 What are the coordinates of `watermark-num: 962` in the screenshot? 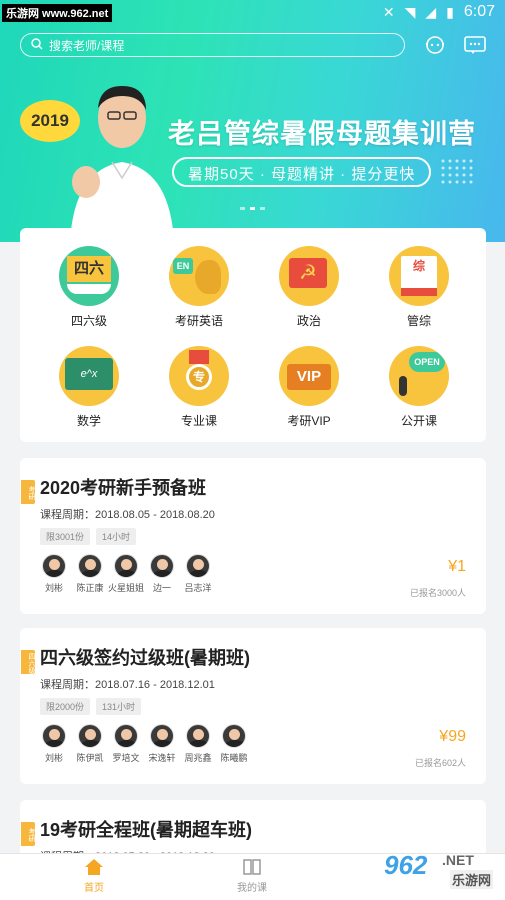 It's located at (406, 865).